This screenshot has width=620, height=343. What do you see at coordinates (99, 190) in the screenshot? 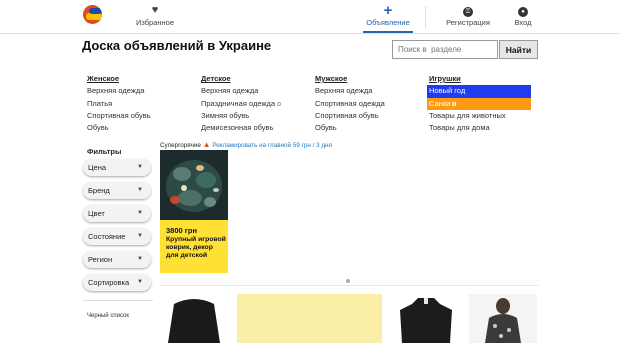
I see `filter-label: Бренд` at bounding box center [99, 190].